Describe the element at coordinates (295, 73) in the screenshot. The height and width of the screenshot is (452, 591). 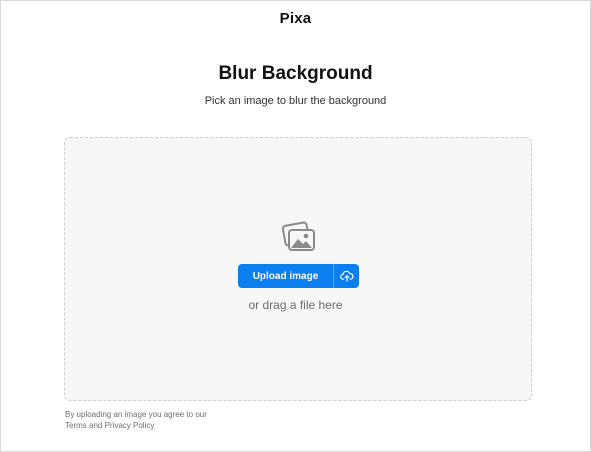
I see `page-title: Blur Background` at that location.